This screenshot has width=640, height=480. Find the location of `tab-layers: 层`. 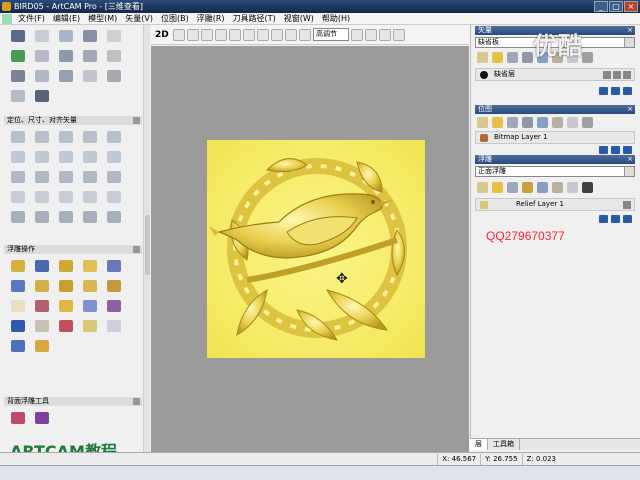

tab-layers: 层 is located at coordinates (479, 444).